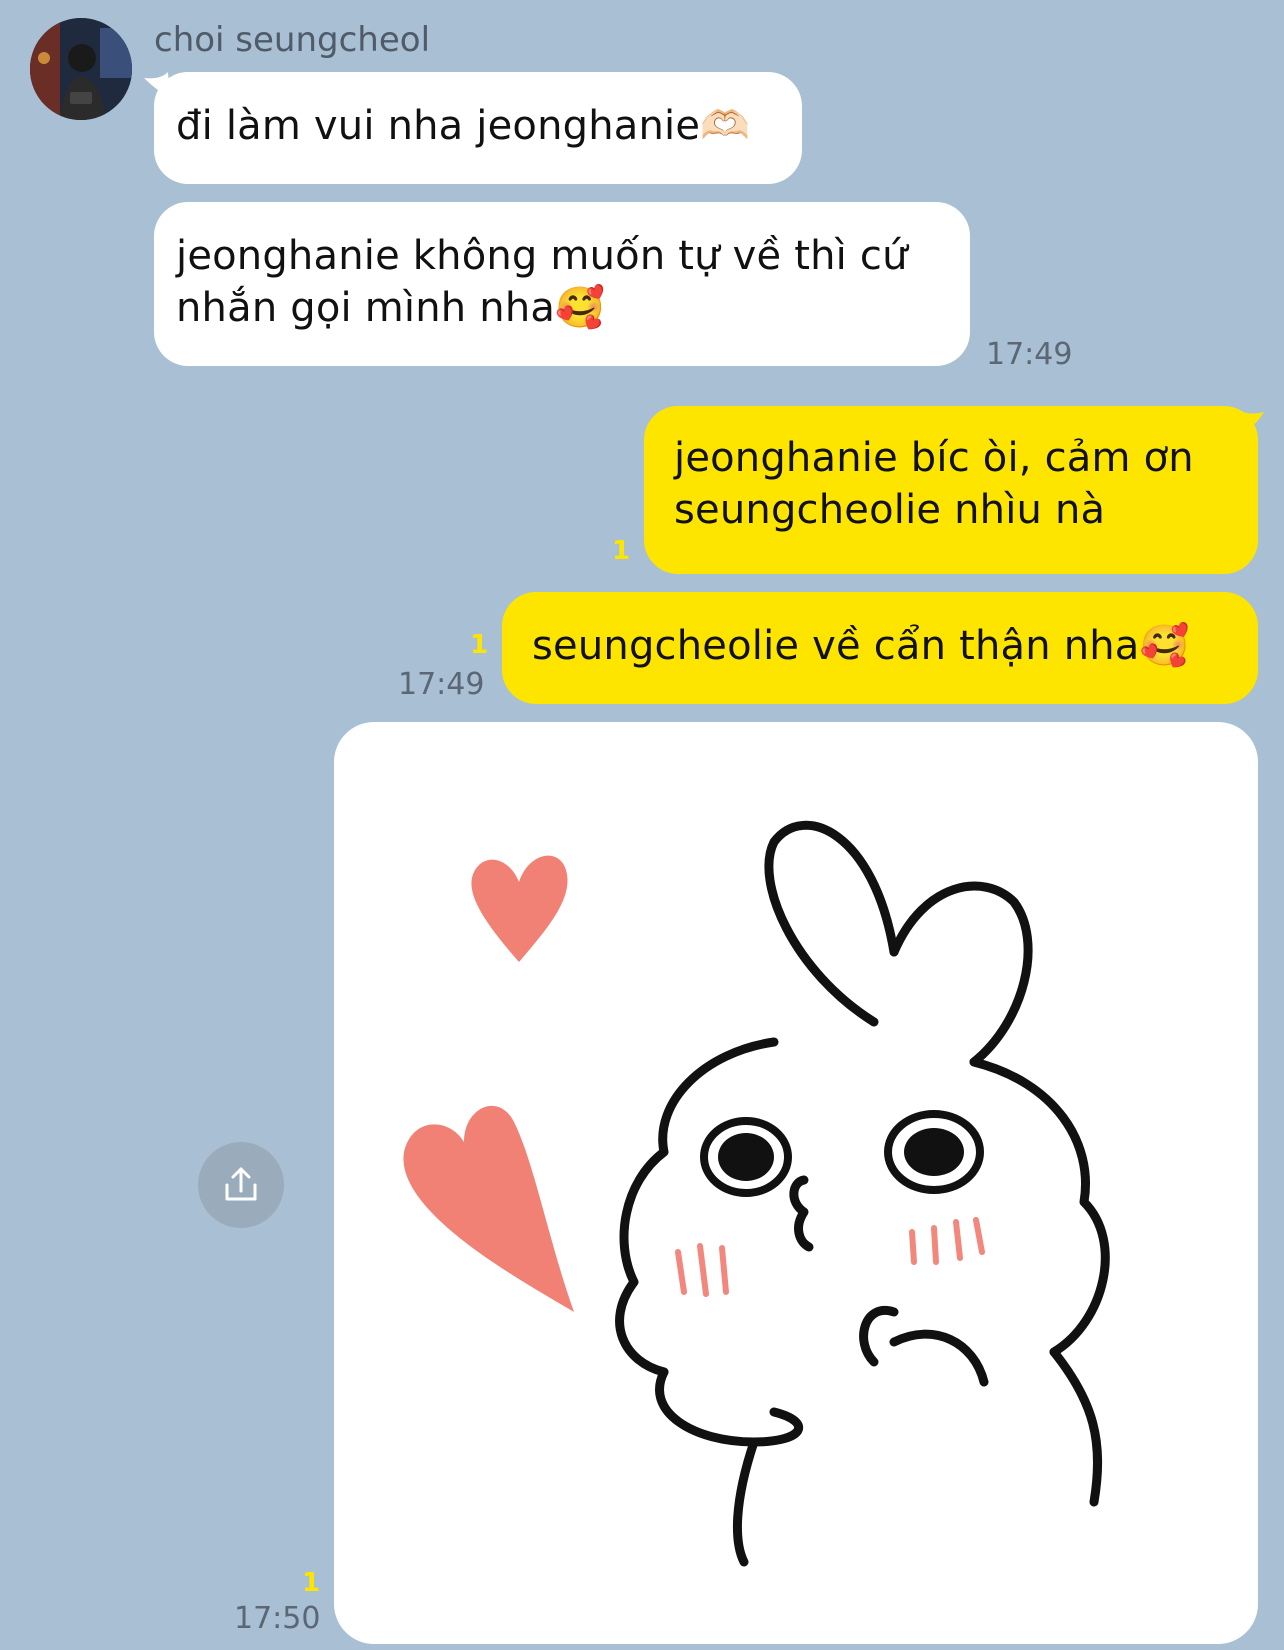  I want to click on incoming-message-bubble: đi làm vui nha jeonghanie🫶🏻, so click(478, 128).